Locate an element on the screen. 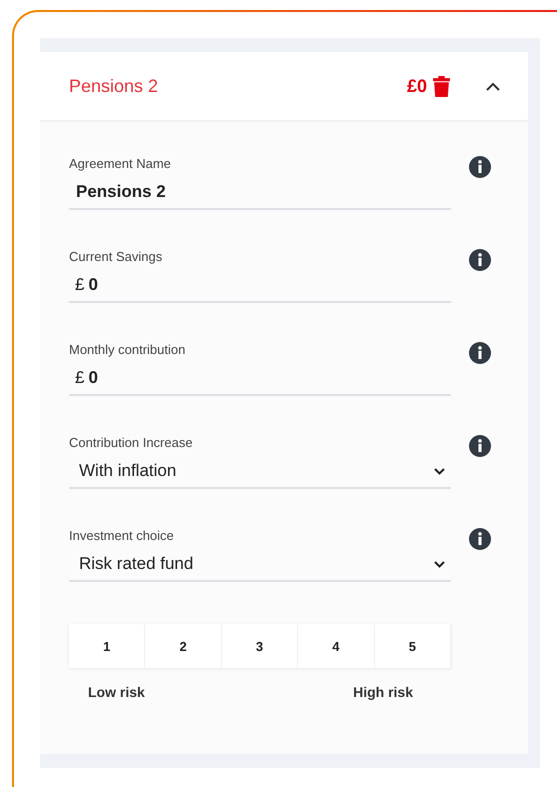 This screenshot has width=557, height=787. field-label: Contribution Increase is located at coordinates (131, 443).